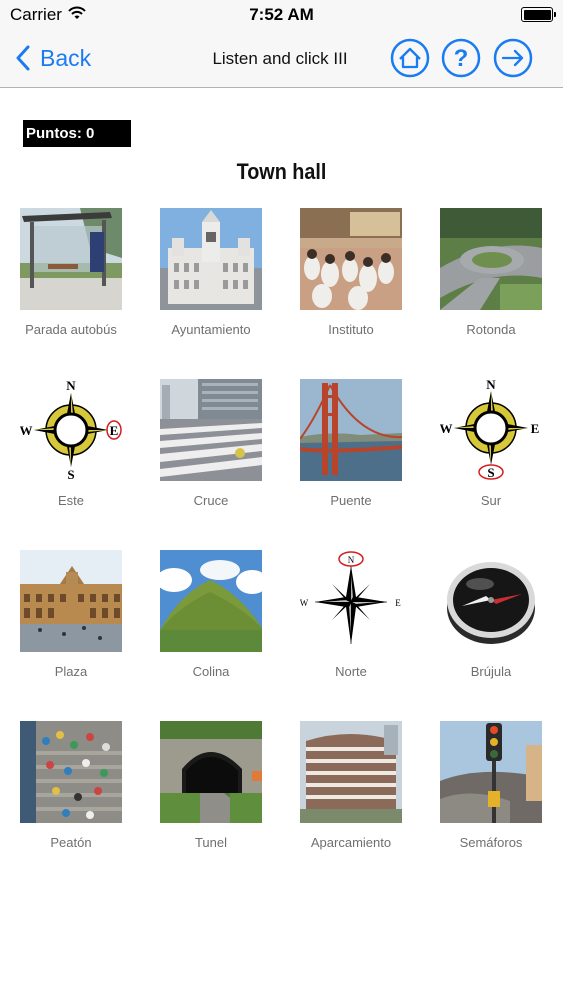  Describe the element at coordinates (211, 500) in the screenshot. I see `tile-label: Cruce` at that location.